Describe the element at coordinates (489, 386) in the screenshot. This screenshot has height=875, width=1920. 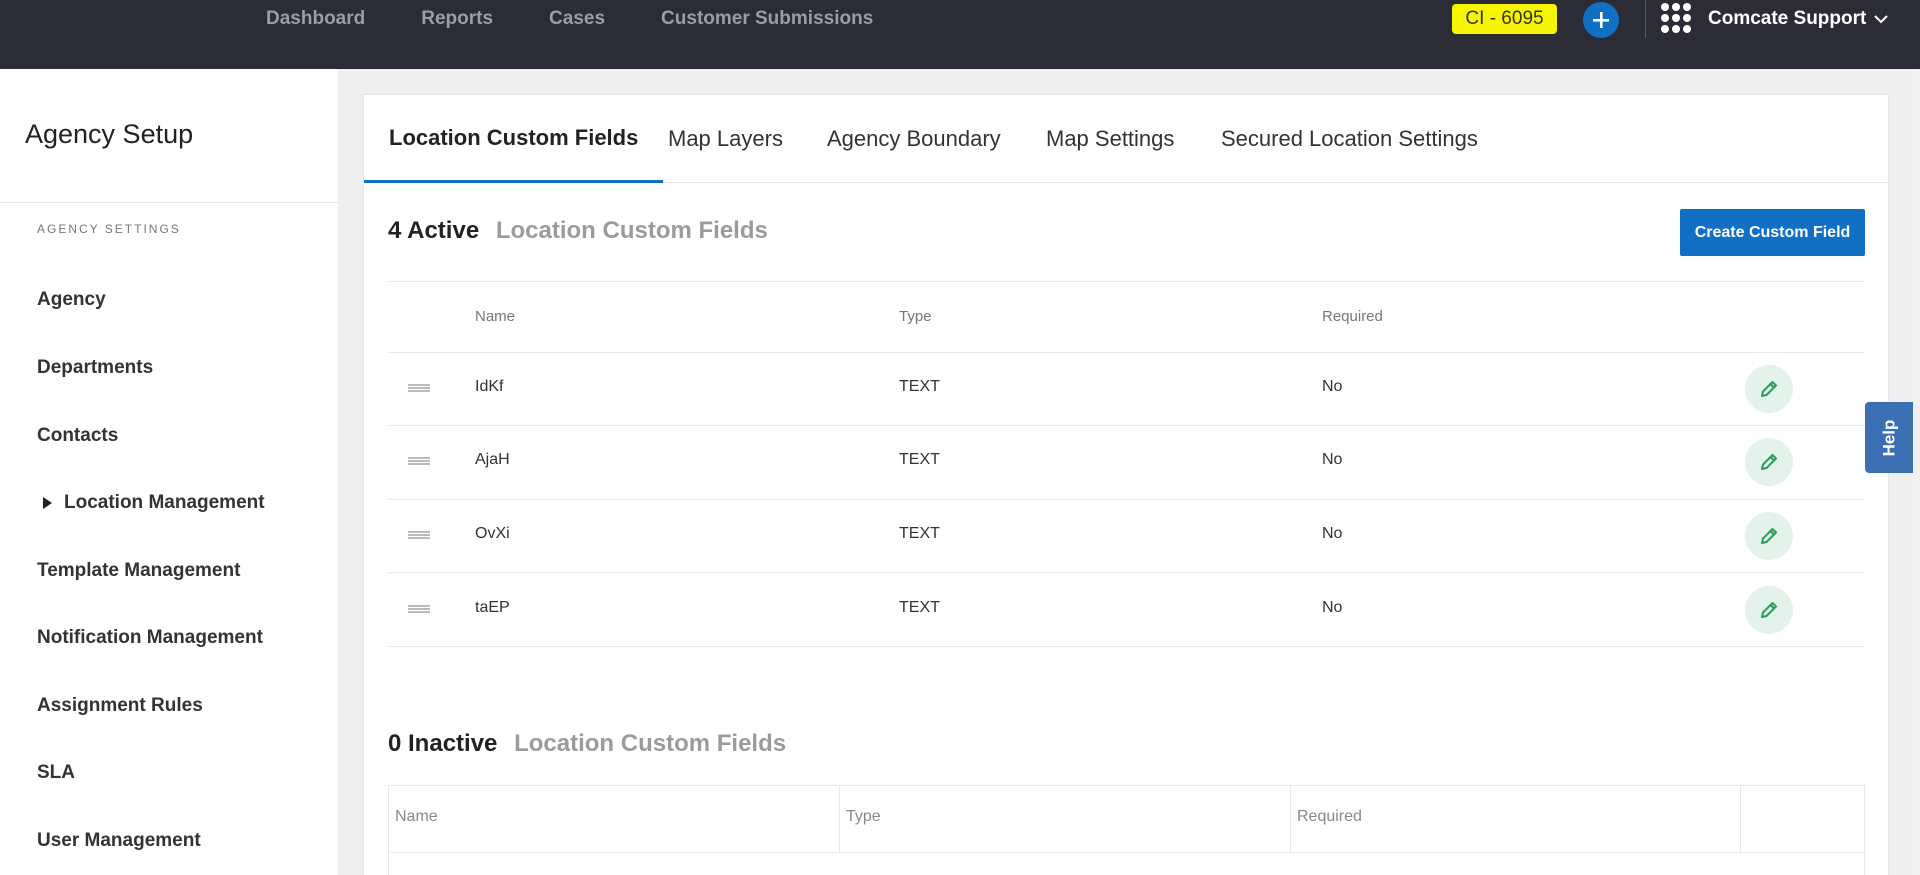
I see `row-name: IdKf` at that location.